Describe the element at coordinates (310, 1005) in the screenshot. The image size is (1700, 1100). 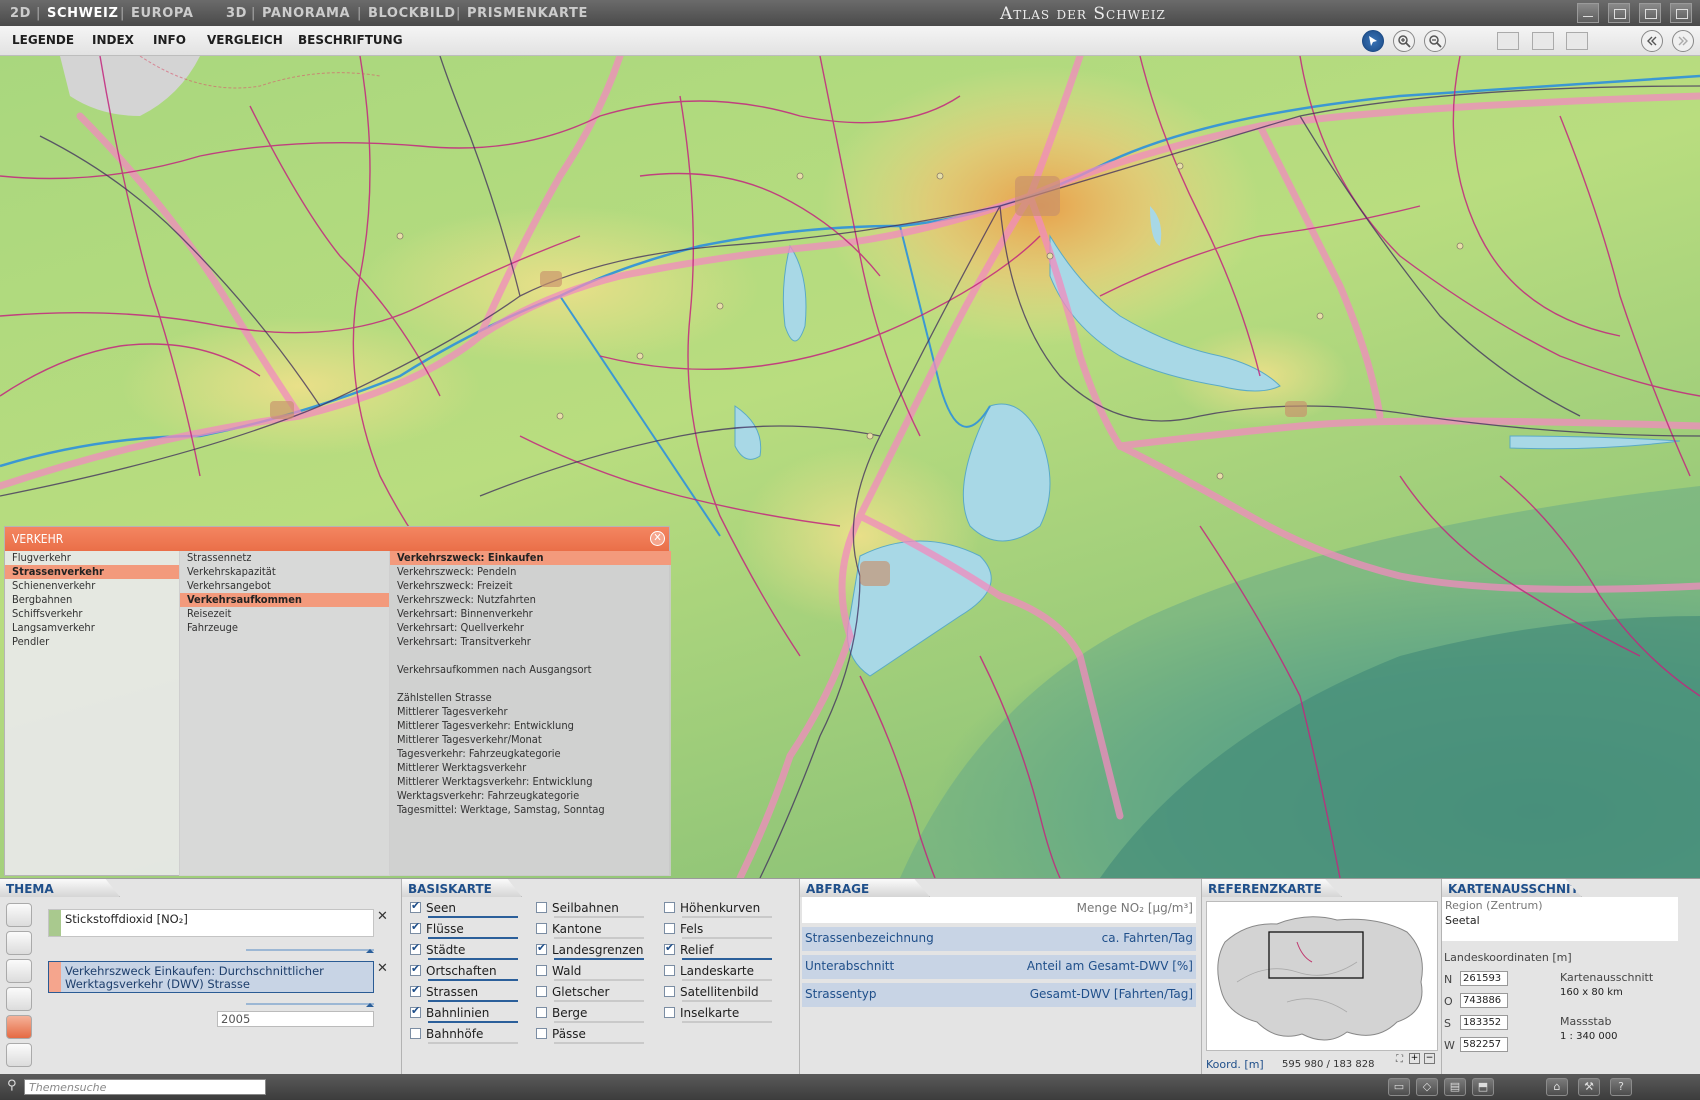
I see `opacity-slider` at that location.